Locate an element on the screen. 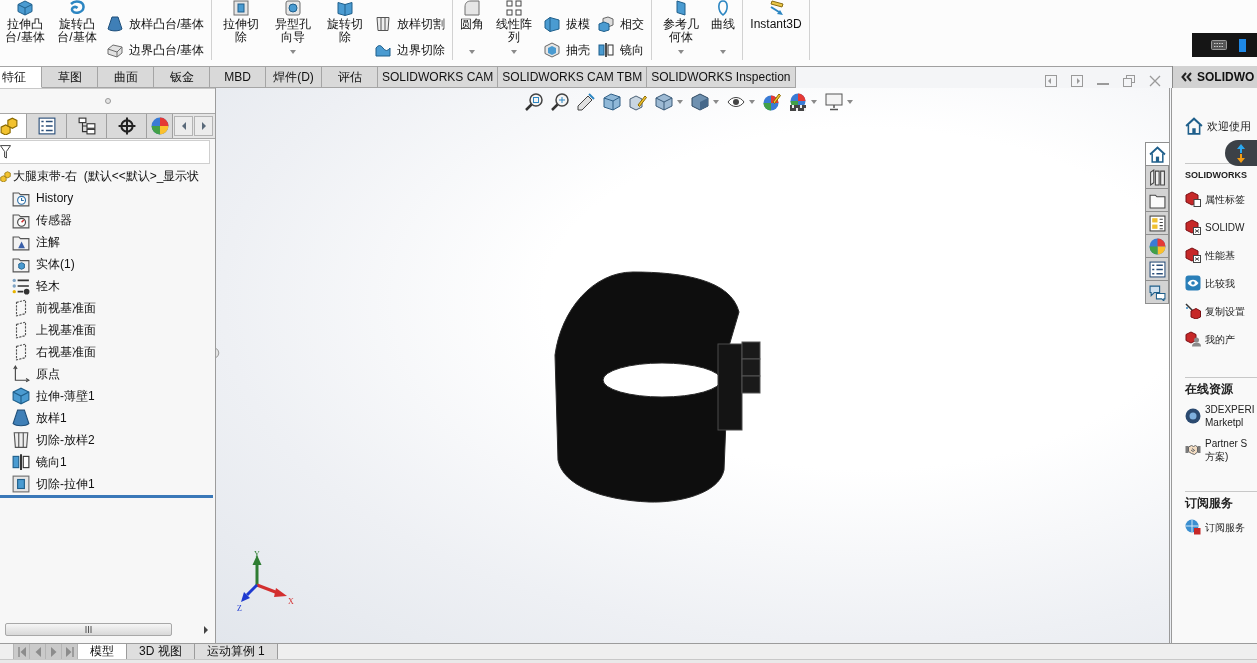 The width and height of the screenshot is (1257, 663). task-link: Partner S 方案) is located at coordinates (1226, 450).